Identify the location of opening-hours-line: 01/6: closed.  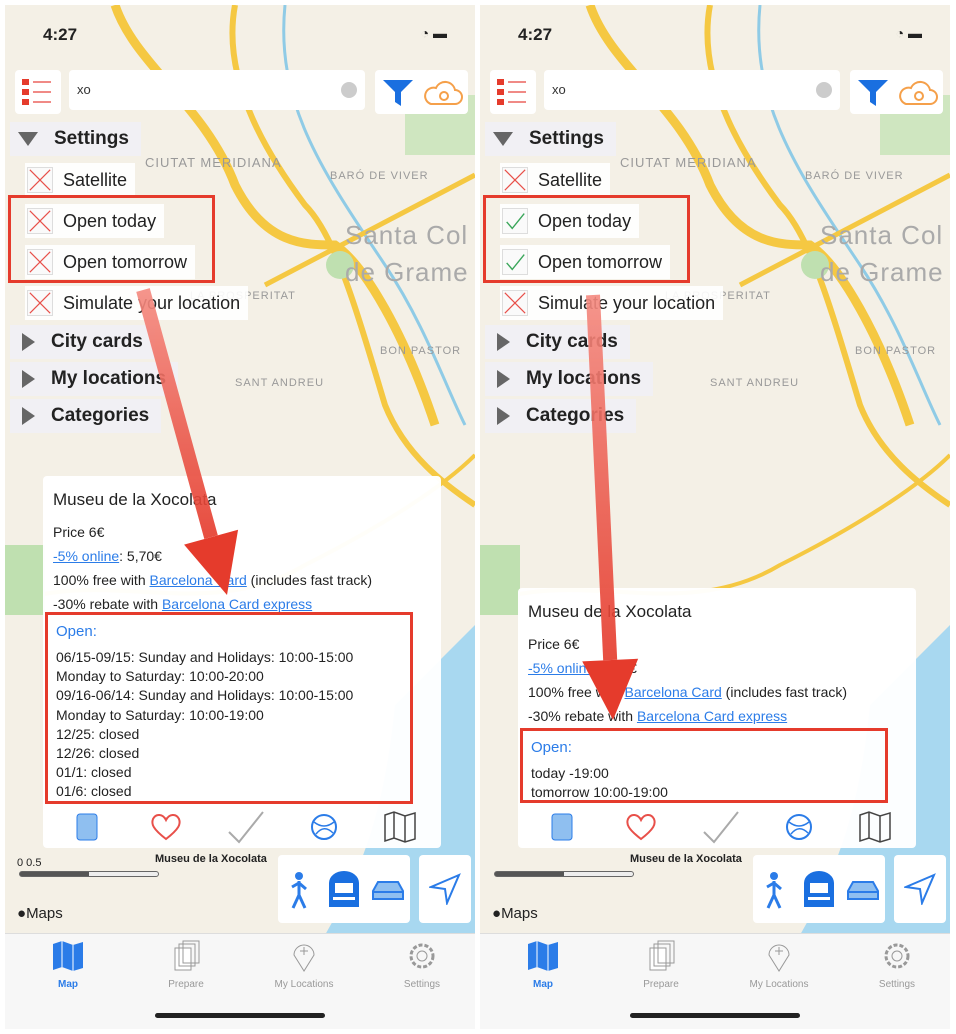
(94, 791).